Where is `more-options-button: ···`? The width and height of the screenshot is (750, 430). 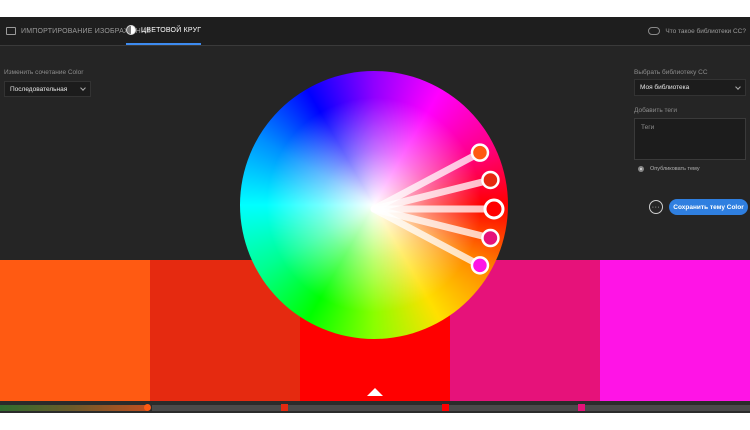
more-options-button: ··· is located at coordinates (656, 207).